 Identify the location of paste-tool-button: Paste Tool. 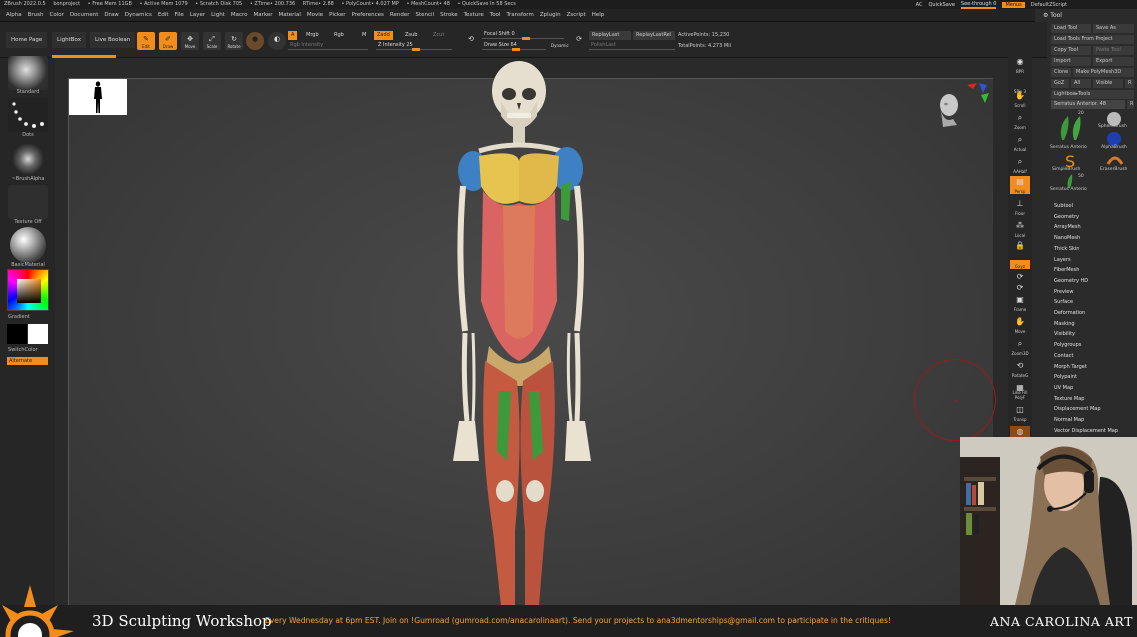
(1113, 50).